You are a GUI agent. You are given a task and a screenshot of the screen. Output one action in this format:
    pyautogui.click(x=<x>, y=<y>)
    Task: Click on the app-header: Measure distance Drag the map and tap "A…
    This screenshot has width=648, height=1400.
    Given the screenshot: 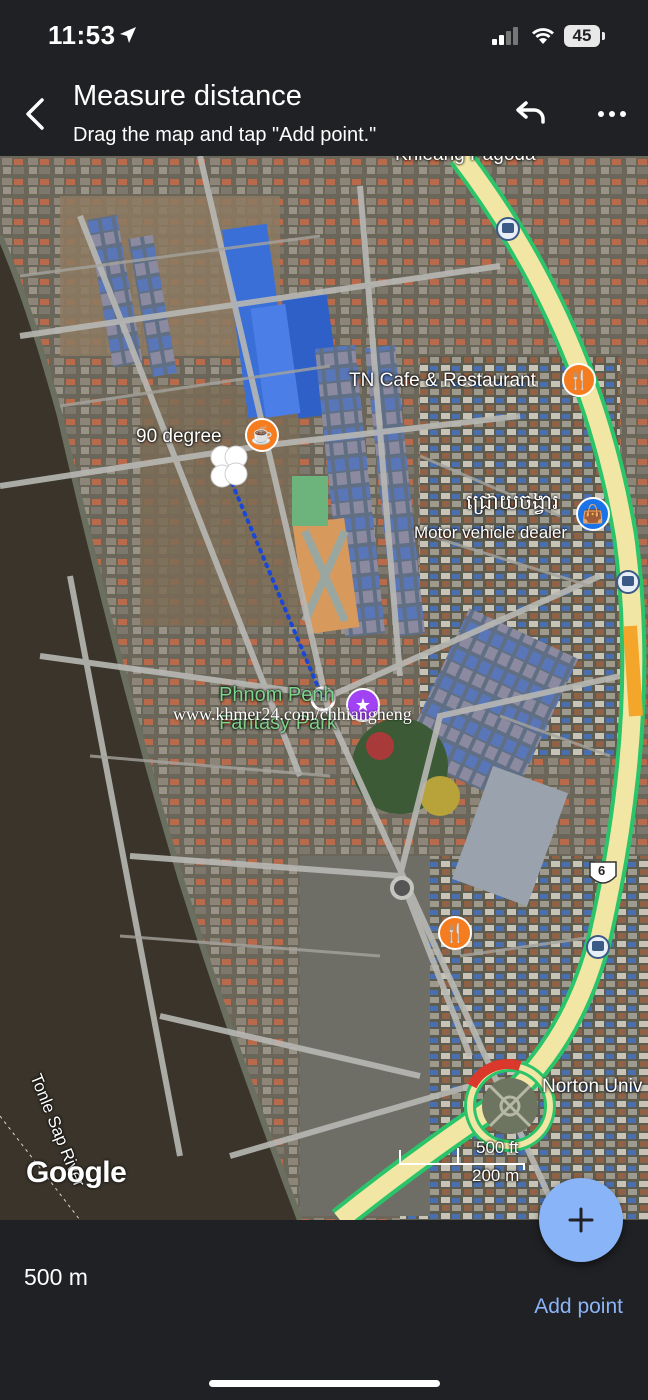 What is the action you would take?
    pyautogui.click(x=324, y=113)
    